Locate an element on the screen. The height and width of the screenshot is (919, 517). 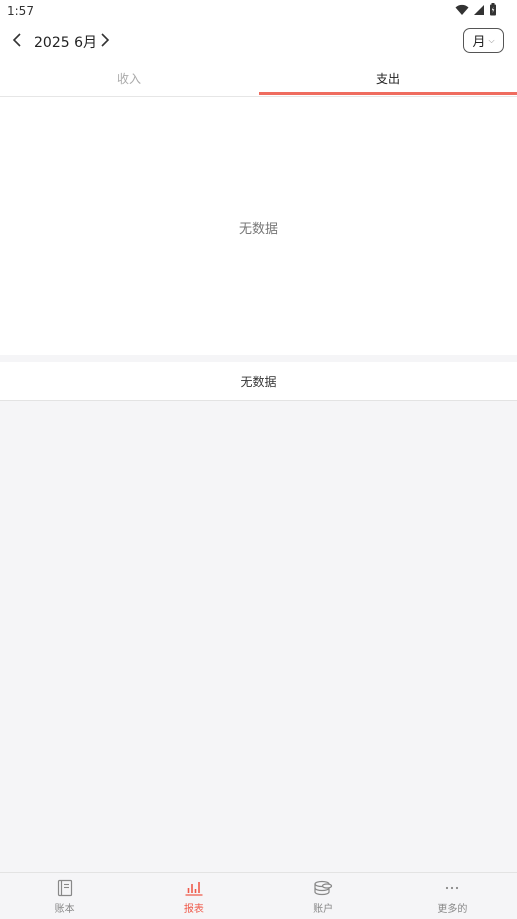
next-month-button is located at coordinates (105, 40).